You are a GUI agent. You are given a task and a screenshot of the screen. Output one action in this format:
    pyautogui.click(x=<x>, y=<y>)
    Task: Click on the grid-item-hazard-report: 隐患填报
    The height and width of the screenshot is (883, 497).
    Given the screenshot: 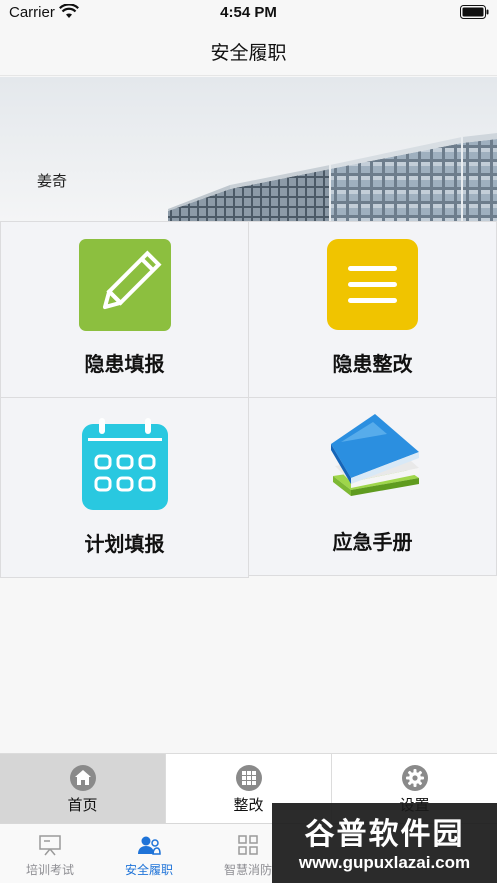 What is the action you would take?
    pyautogui.click(x=124, y=309)
    